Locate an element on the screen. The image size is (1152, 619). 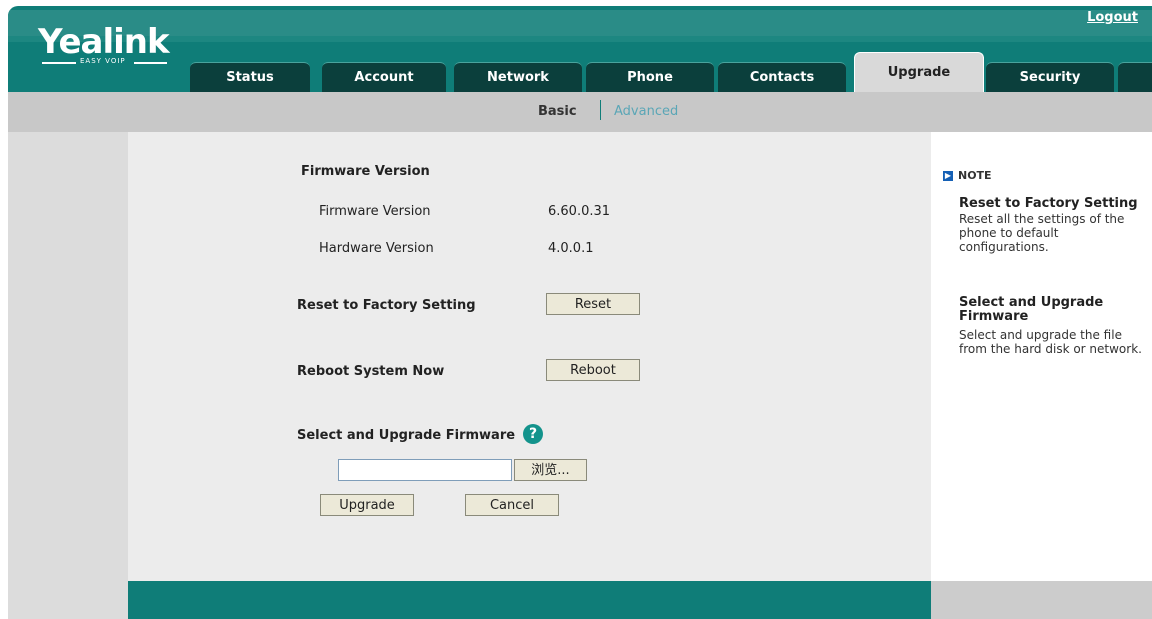
tab-security: Security is located at coordinates (1050, 77).